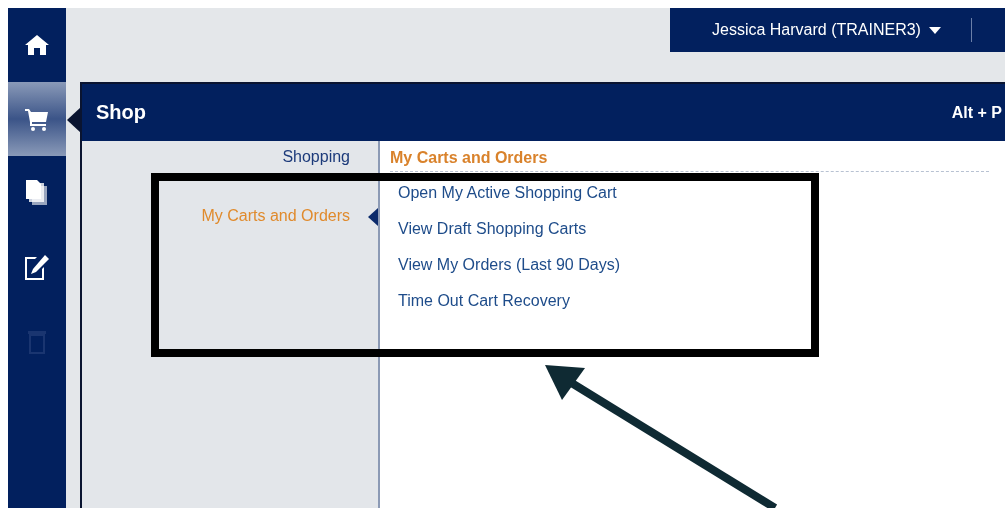  What do you see at coordinates (330, 157) in the screenshot?
I see `nav-link: Shopping` at bounding box center [330, 157].